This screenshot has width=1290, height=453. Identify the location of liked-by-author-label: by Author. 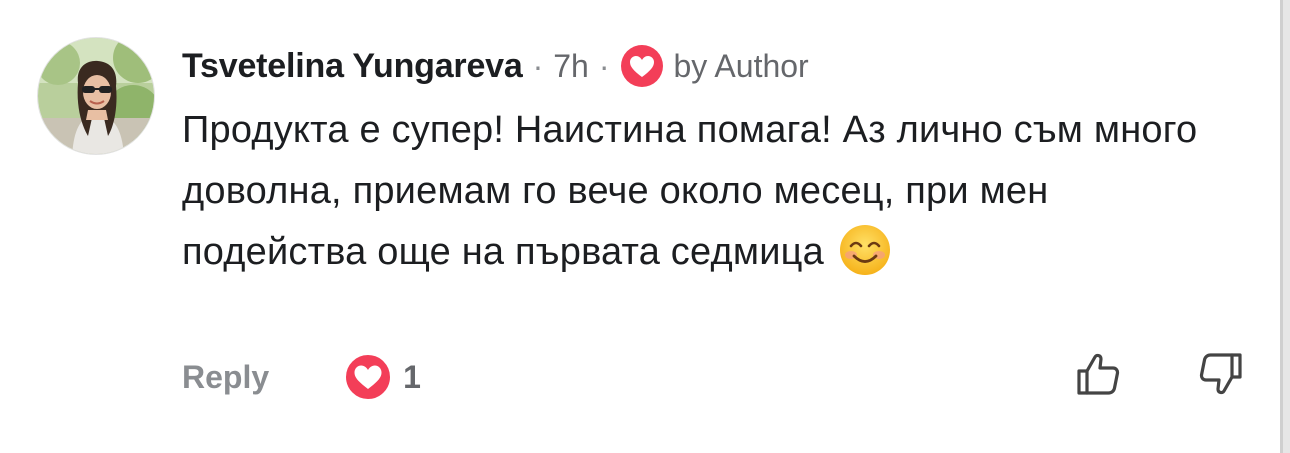
(741, 65).